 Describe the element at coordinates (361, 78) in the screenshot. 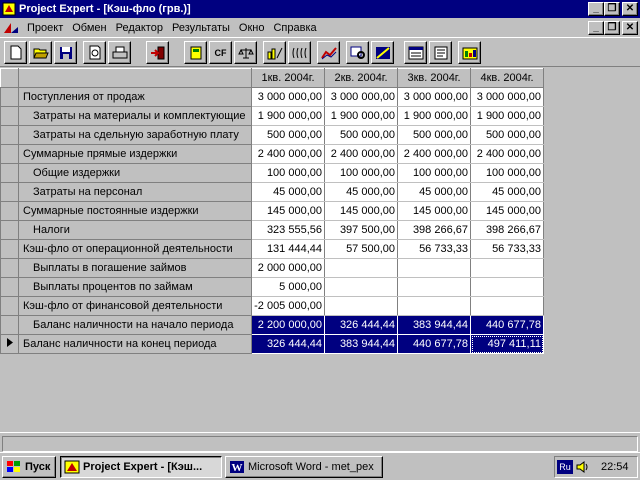

I see `column-header: 2кв. 2004г.` at that location.